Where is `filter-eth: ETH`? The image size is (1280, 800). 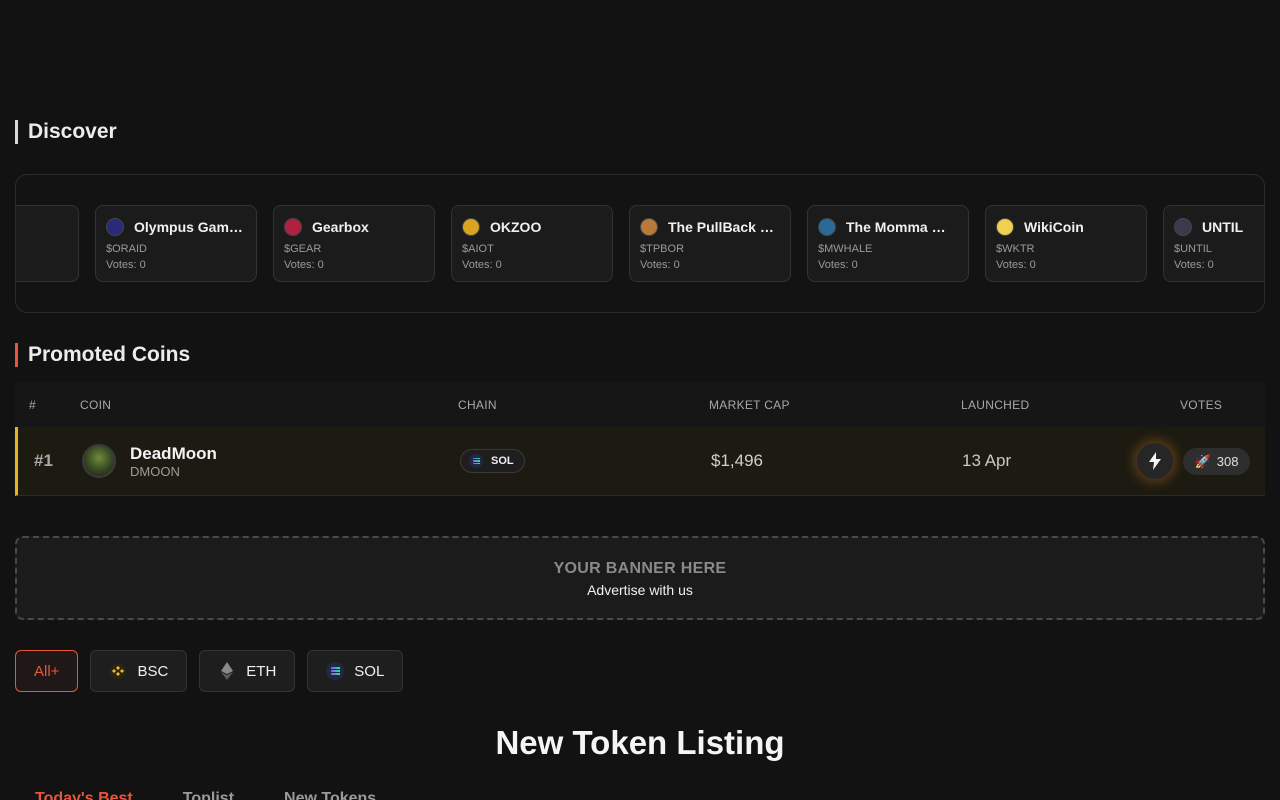 filter-eth: ETH is located at coordinates (247, 671).